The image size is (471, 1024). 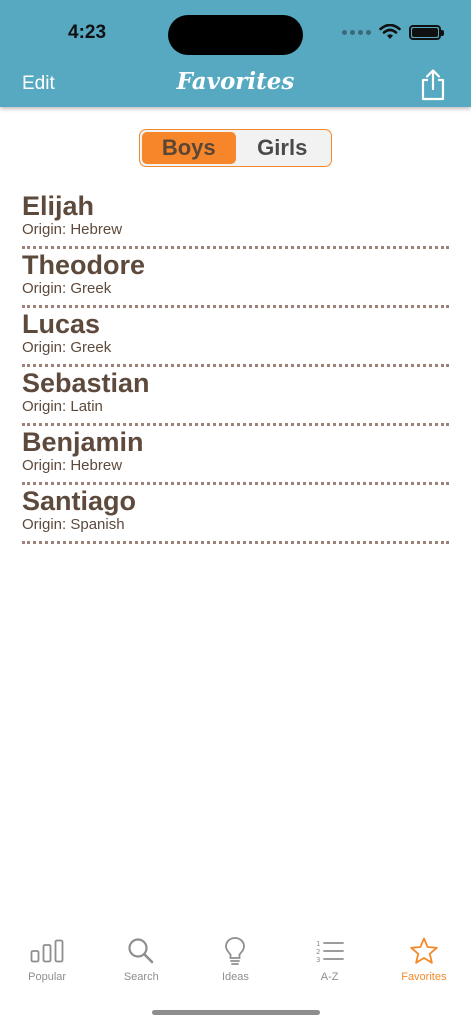 What do you see at coordinates (235, 951) in the screenshot?
I see `lightbulb-icon` at bounding box center [235, 951].